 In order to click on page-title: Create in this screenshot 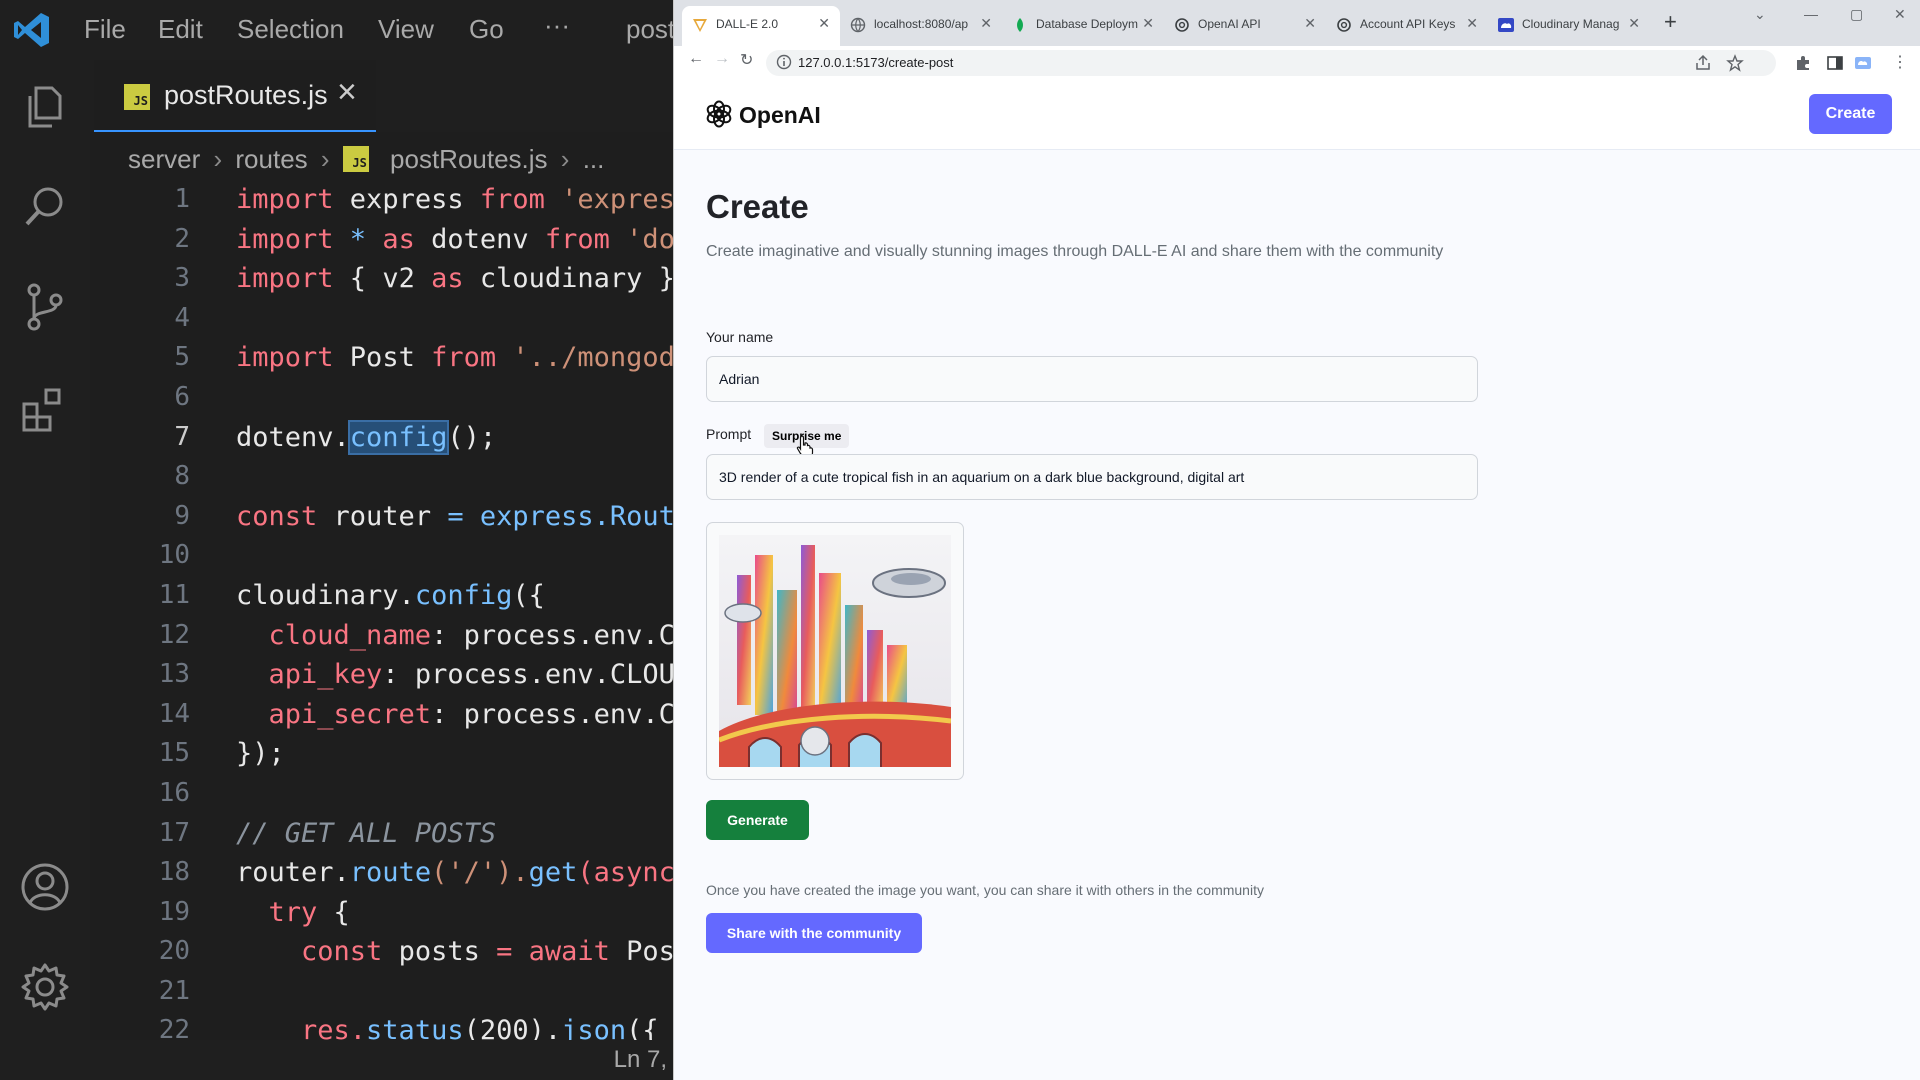, I will do `click(757, 206)`.